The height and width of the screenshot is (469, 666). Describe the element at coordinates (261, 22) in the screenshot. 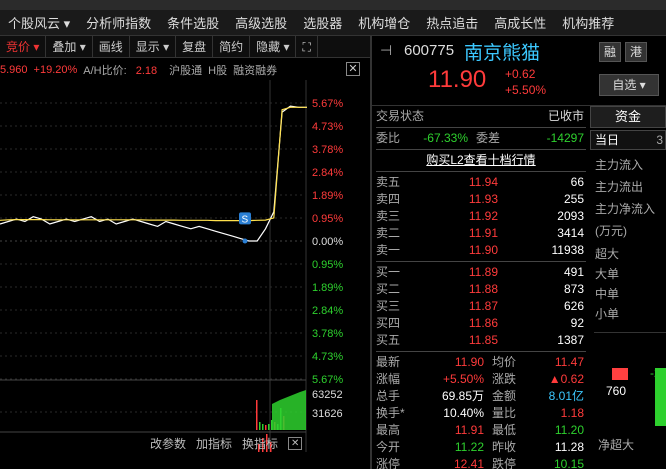

I see `menu-item: 高级选股` at that location.